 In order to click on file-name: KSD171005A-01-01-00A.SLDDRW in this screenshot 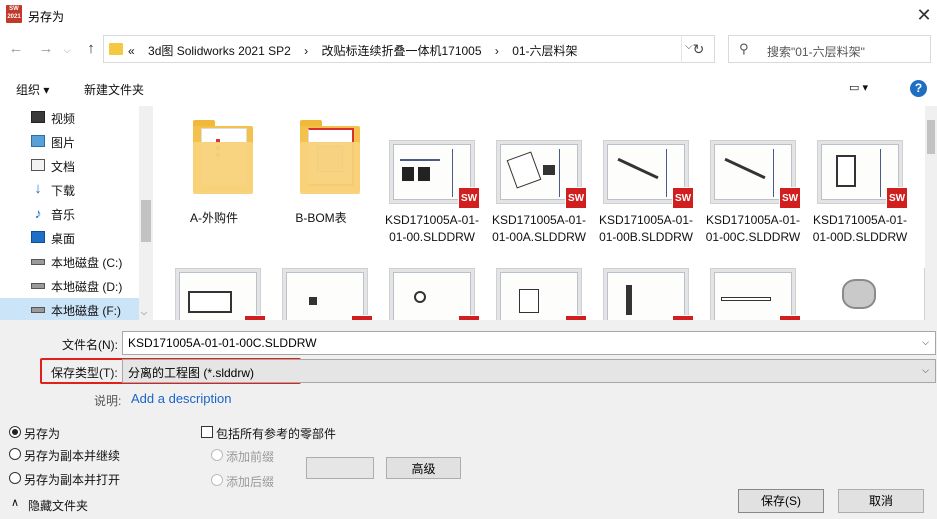, I will do `click(539, 228)`.